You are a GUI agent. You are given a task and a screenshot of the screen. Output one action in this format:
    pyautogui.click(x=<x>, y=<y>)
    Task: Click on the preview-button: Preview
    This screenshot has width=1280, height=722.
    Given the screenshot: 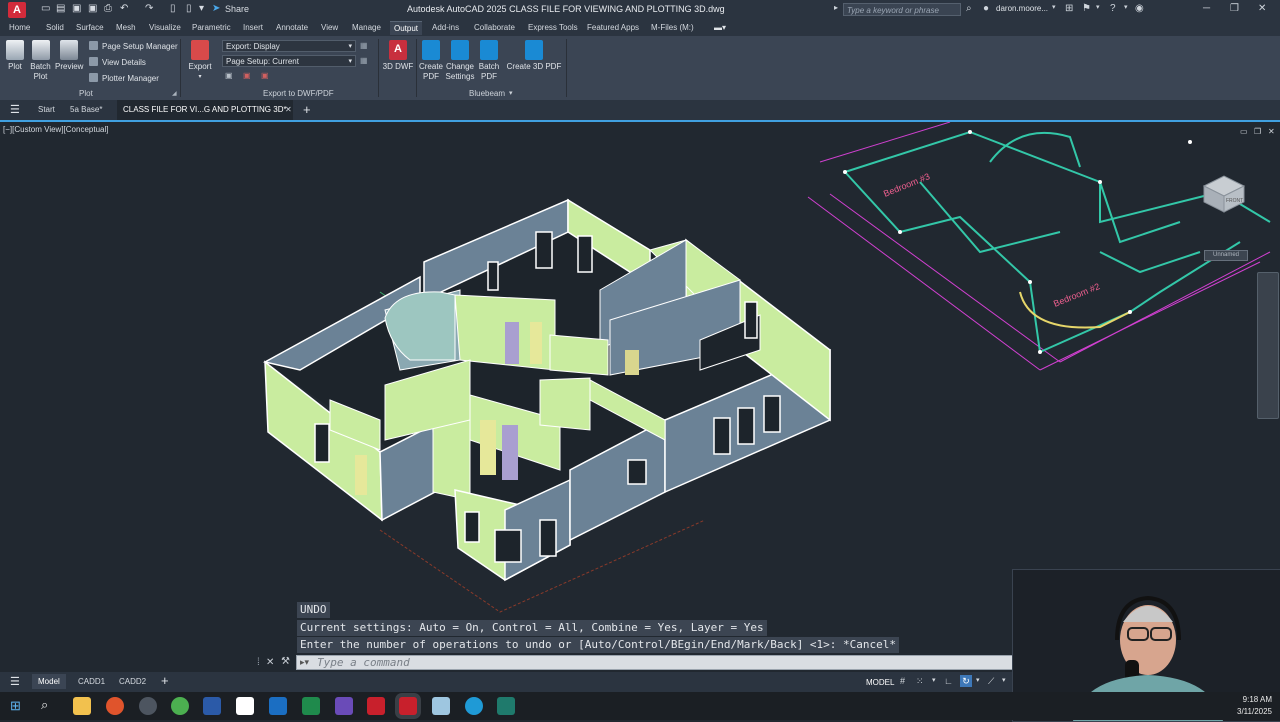 What is the action you would take?
    pyautogui.click(x=69, y=56)
    